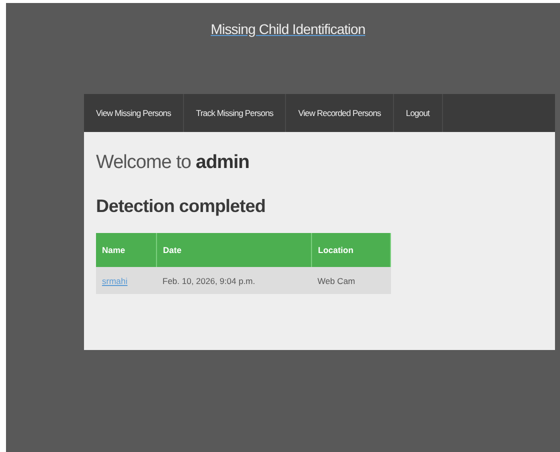 This screenshot has height=452, width=560. I want to click on table-cell: Feb. 10, 2026, 9:04 p.m., so click(234, 280).